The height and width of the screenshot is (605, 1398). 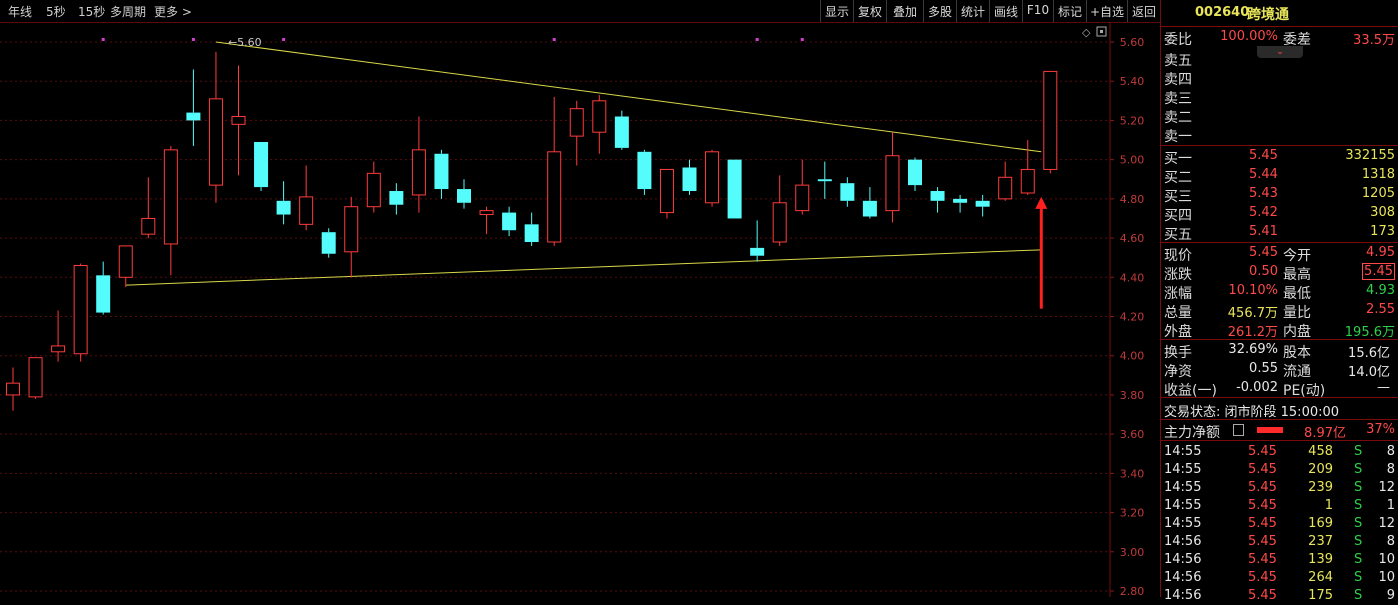 What do you see at coordinates (91, 11) in the screenshot?
I see `period-tab-2: 15秒` at bounding box center [91, 11].